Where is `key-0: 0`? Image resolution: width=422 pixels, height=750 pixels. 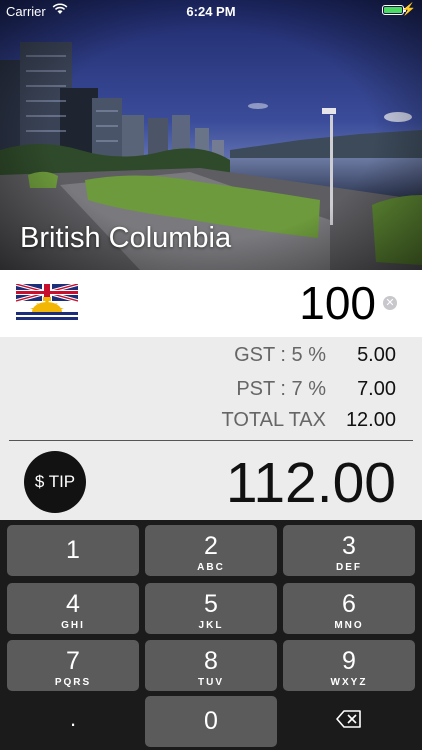 key-0: 0 is located at coordinates (211, 721).